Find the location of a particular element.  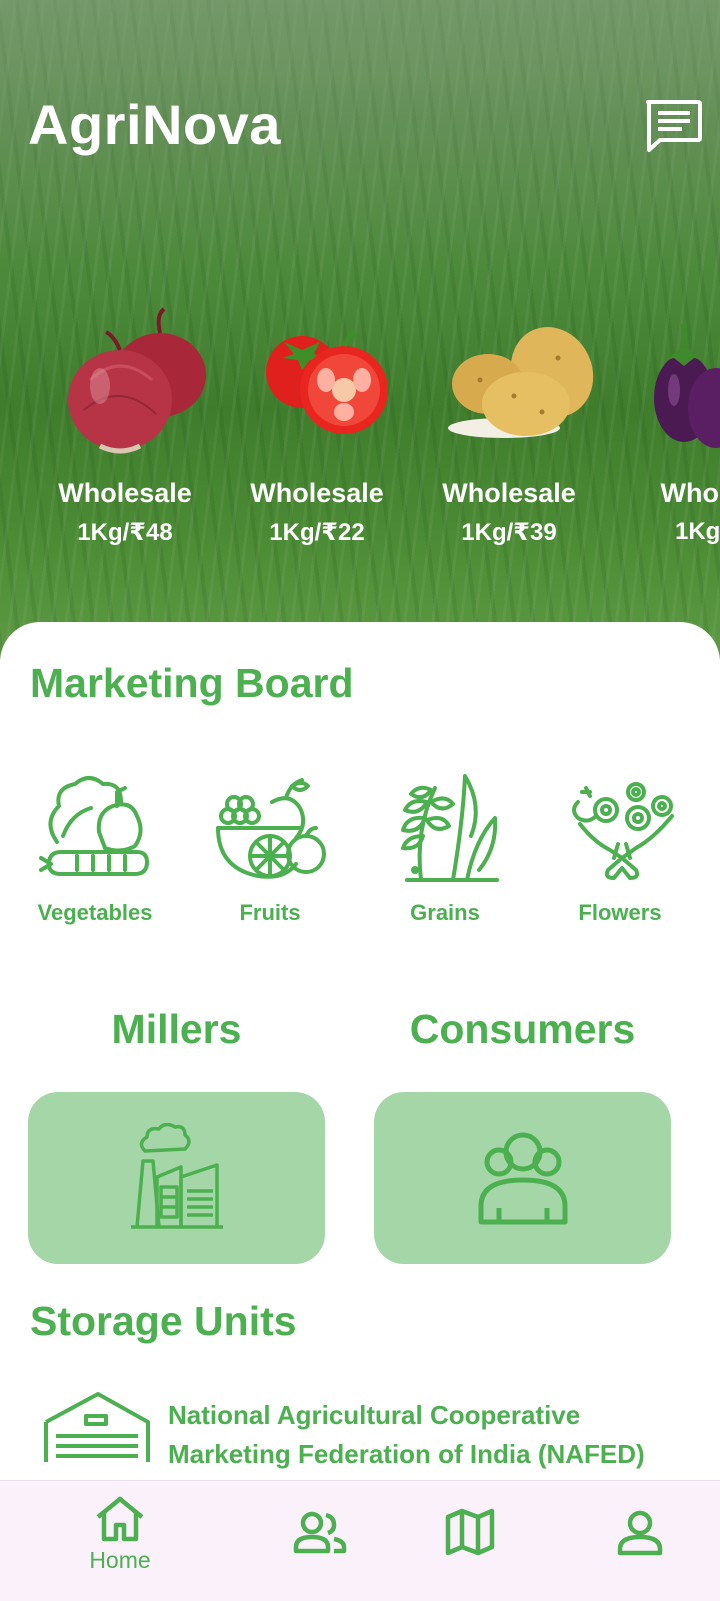

millers-title: Millers is located at coordinates (176, 1029).